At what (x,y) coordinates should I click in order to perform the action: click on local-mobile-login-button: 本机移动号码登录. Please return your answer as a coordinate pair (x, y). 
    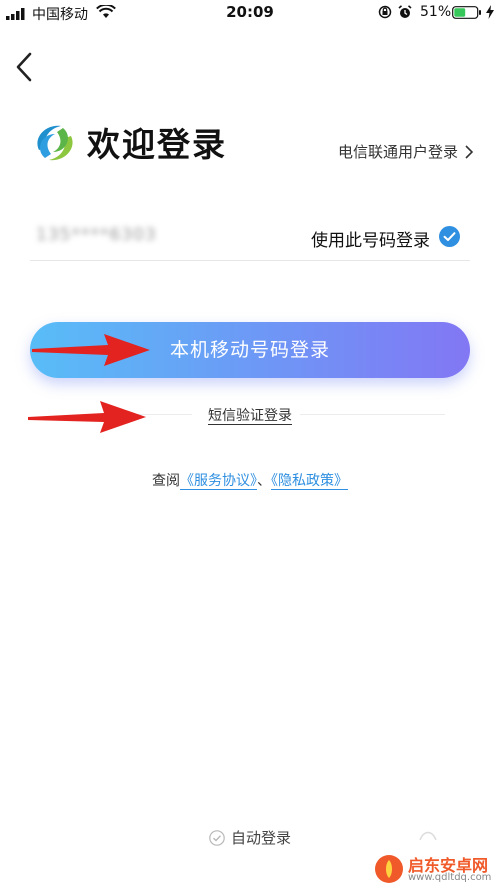
    Looking at the image, I should click on (250, 350).